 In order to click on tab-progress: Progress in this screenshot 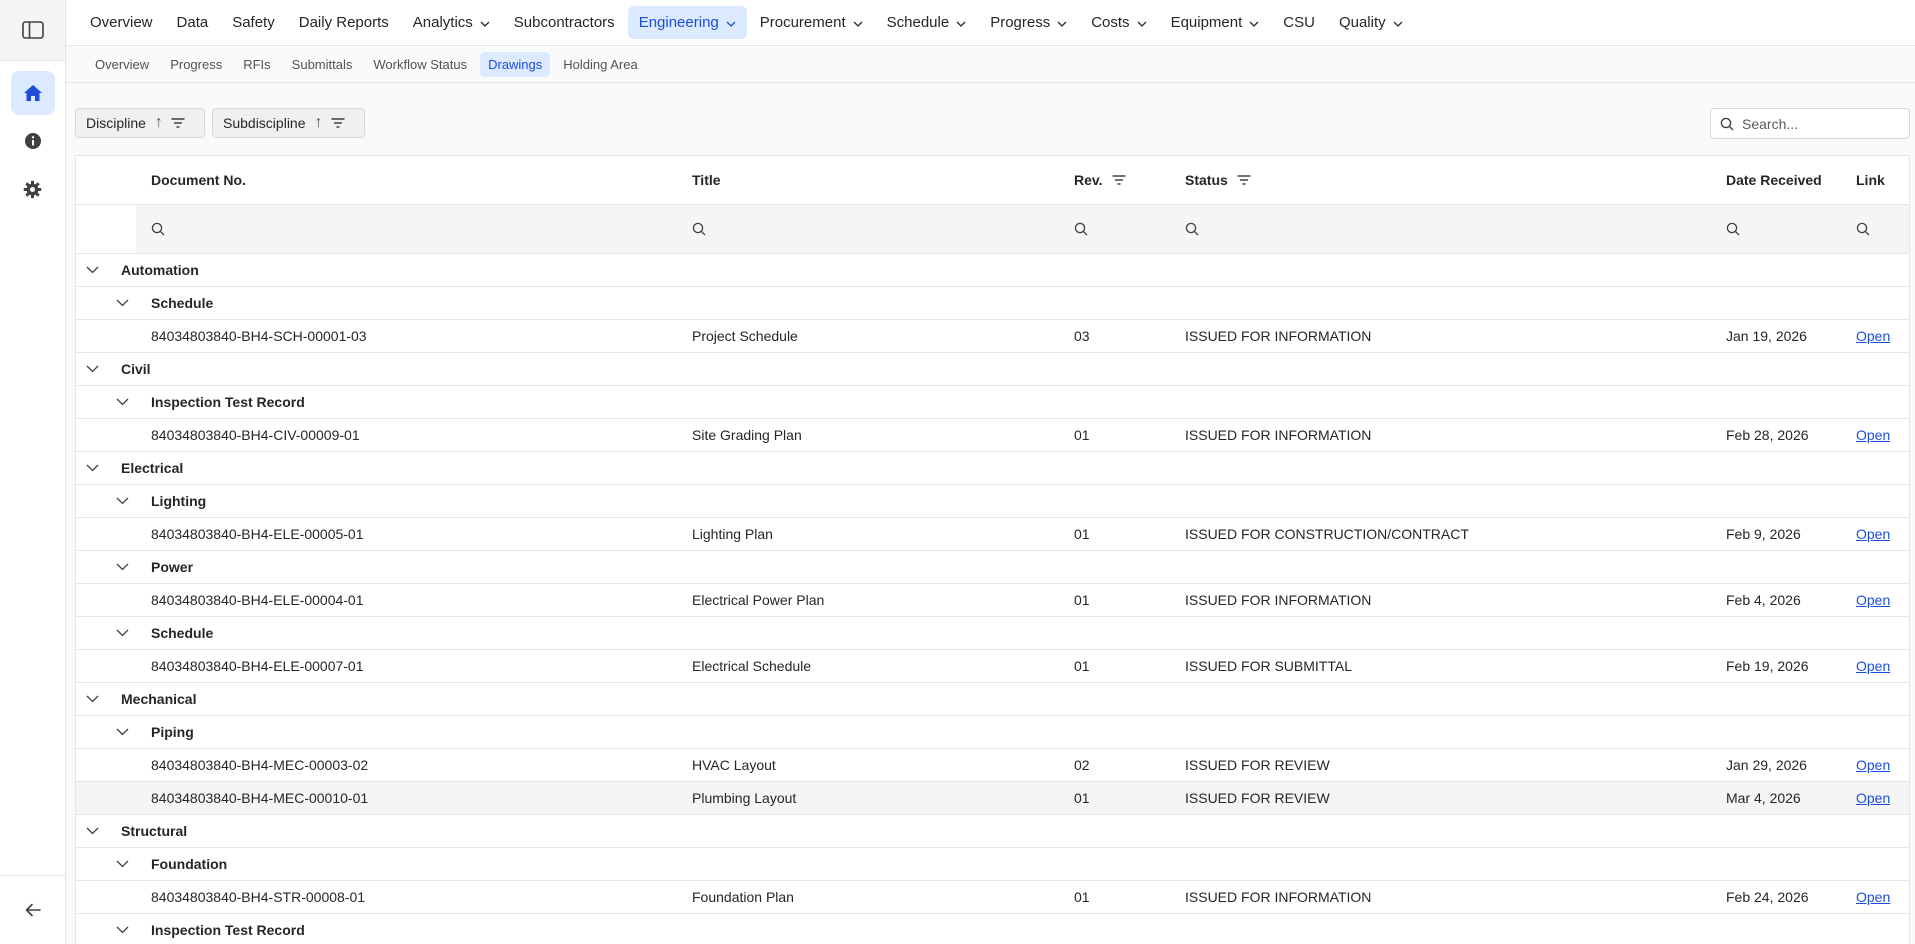, I will do `click(196, 64)`.